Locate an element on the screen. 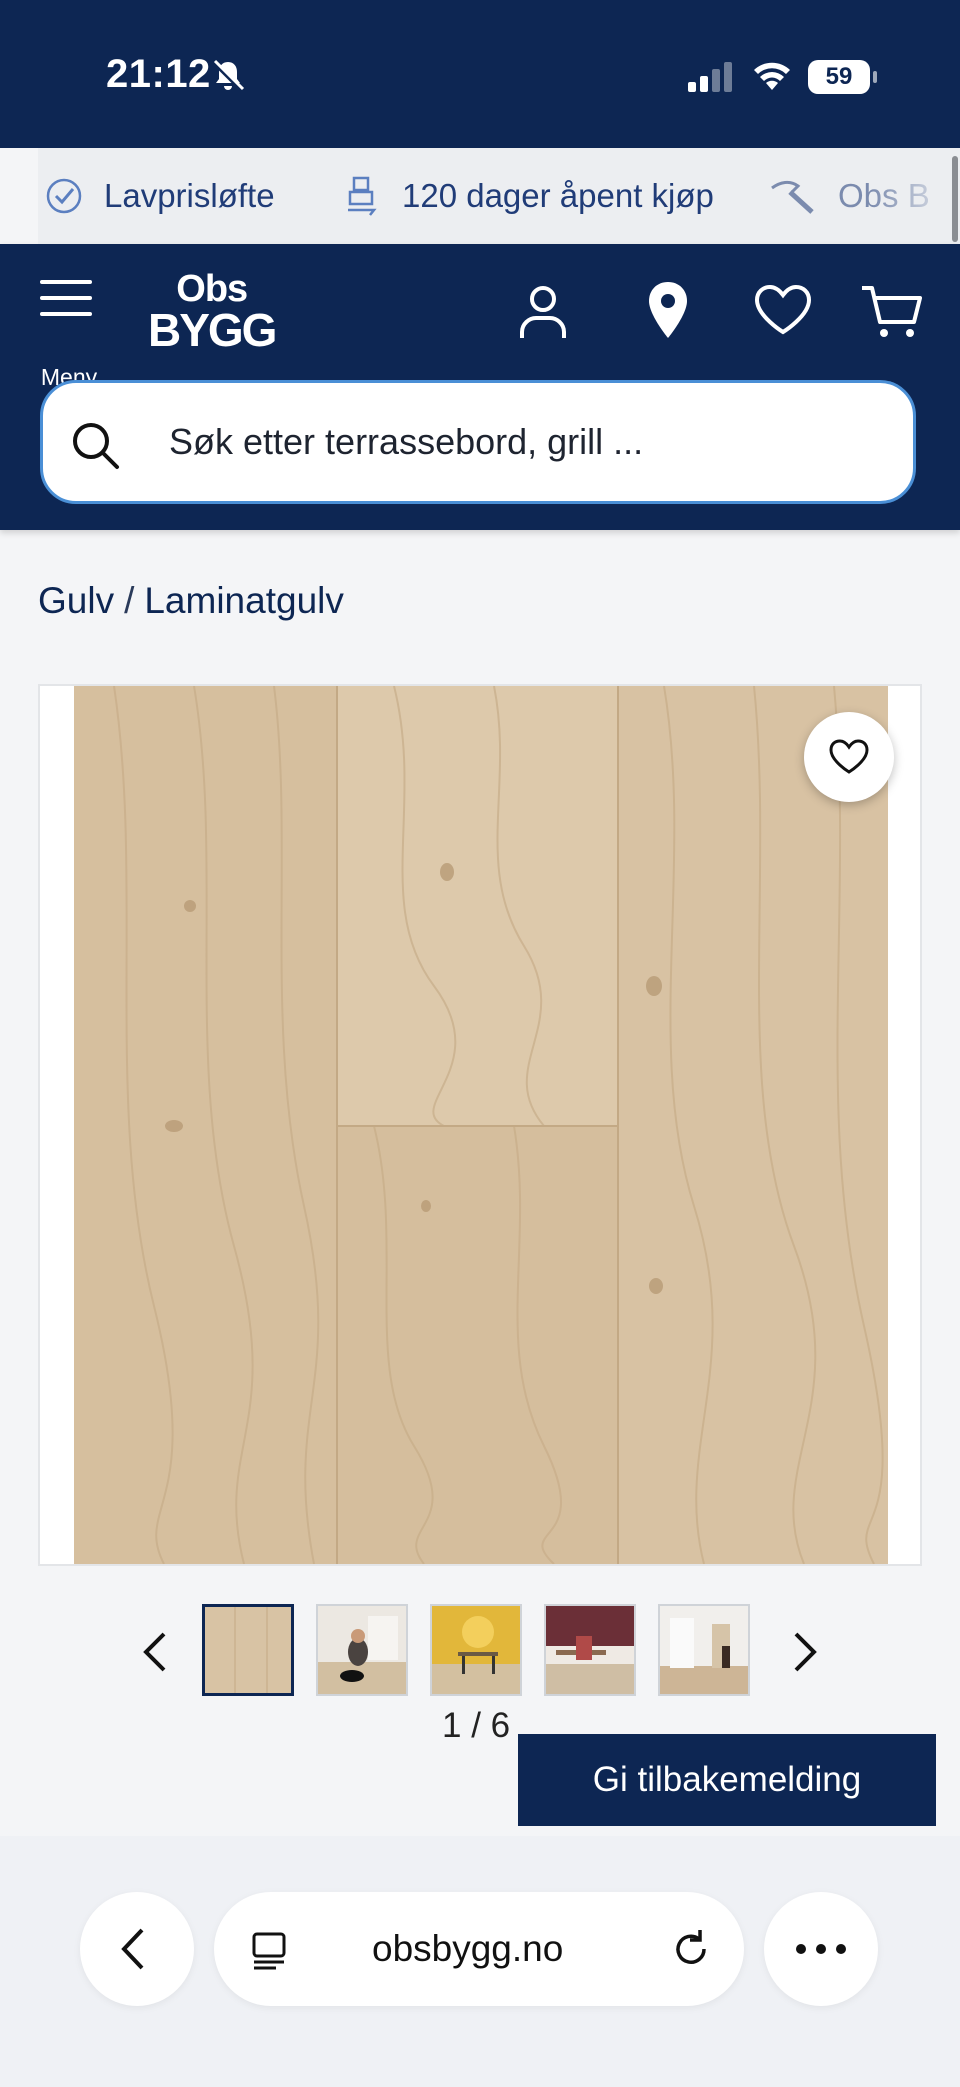 This screenshot has height=2087, width=960. usp-label: 120 dager åpent kjøp is located at coordinates (558, 195).